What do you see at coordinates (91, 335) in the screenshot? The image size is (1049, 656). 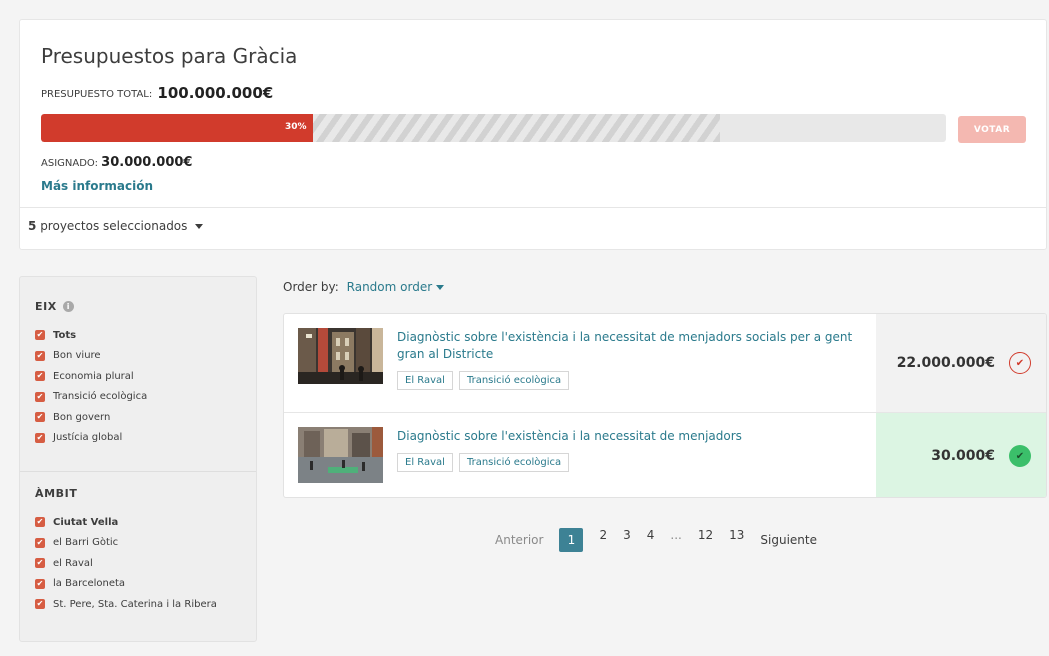 I see `filter-checkbox: ✔ Tots` at bounding box center [91, 335].